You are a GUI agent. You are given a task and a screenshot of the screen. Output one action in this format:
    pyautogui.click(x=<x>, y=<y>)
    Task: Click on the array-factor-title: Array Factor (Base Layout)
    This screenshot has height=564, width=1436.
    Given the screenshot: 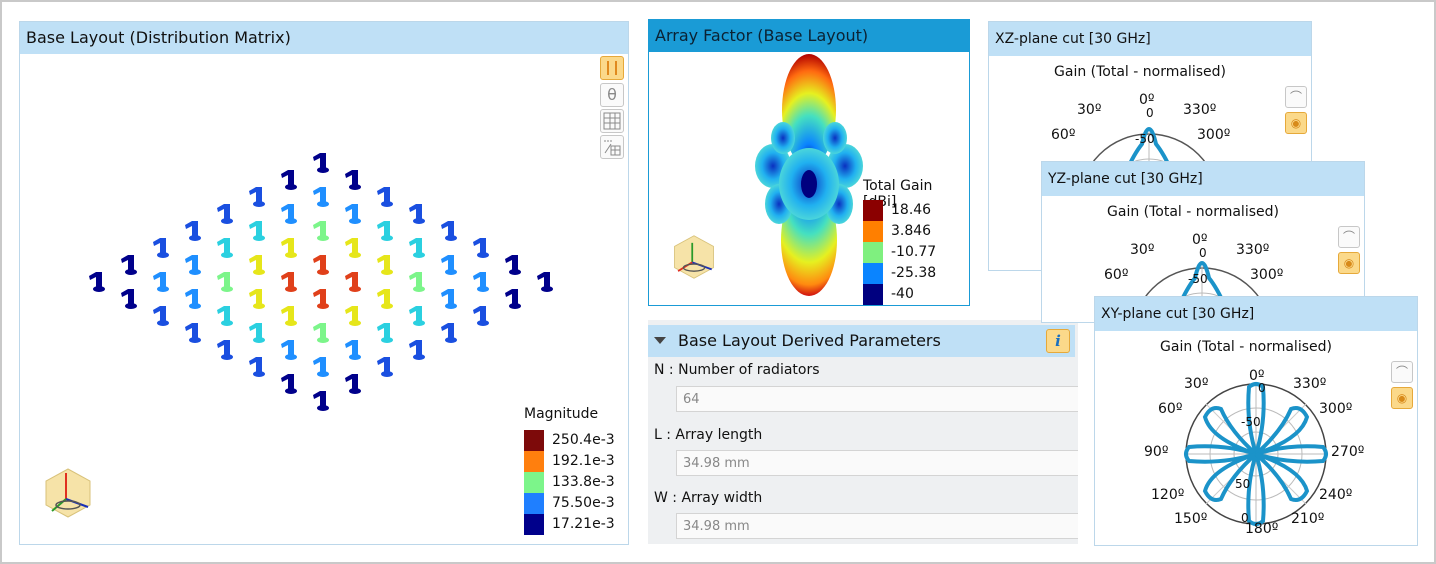 What is the action you would take?
    pyautogui.click(x=809, y=36)
    